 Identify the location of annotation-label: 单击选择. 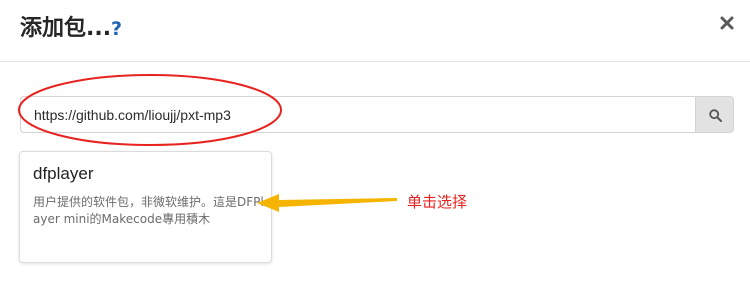
(437, 202).